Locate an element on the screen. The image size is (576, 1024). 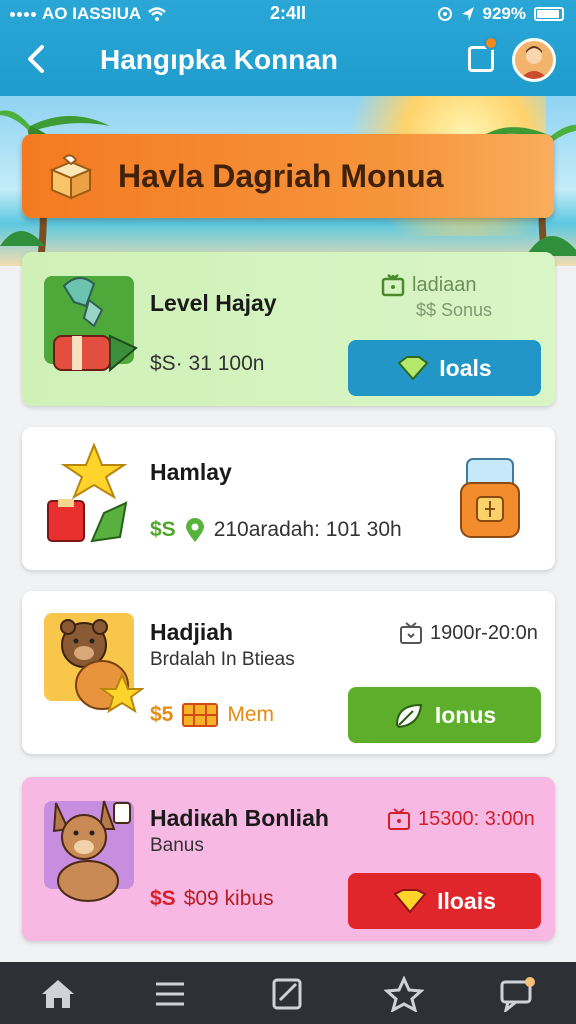
bottom-nav is located at coordinates (288, 993).